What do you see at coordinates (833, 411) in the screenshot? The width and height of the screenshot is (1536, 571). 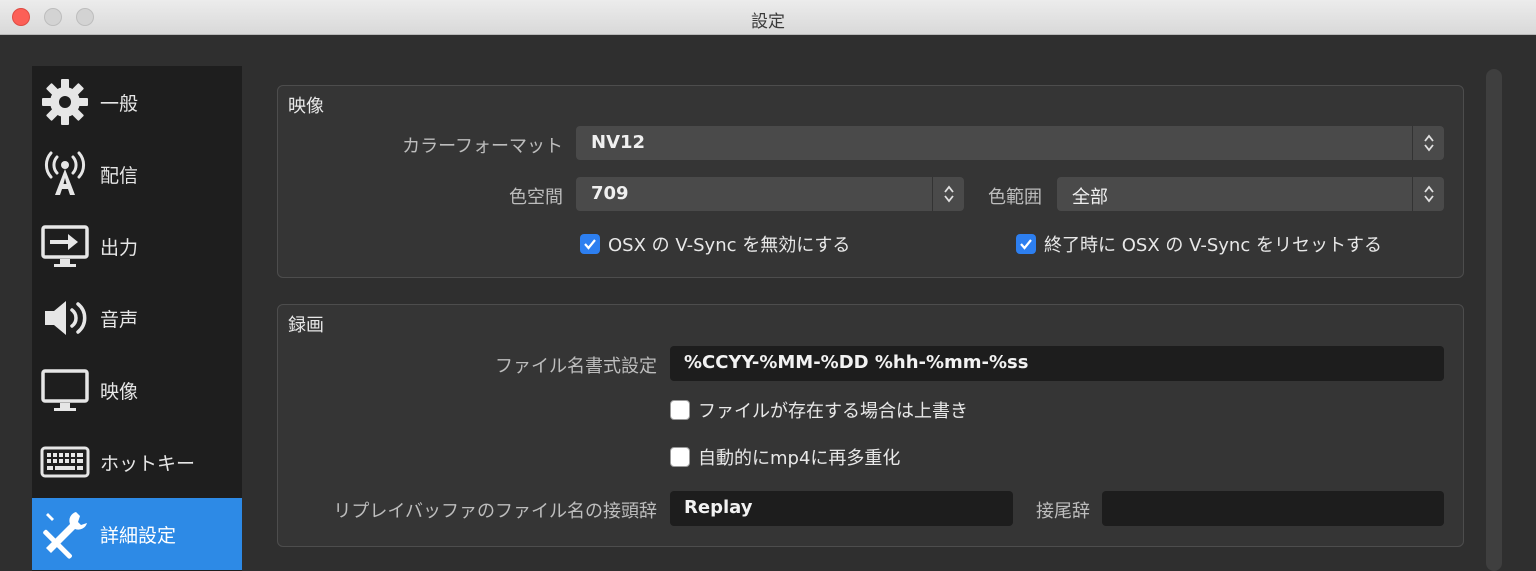 I see `overwrite-label: ファイルが存在する場合は上書き` at bounding box center [833, 411].